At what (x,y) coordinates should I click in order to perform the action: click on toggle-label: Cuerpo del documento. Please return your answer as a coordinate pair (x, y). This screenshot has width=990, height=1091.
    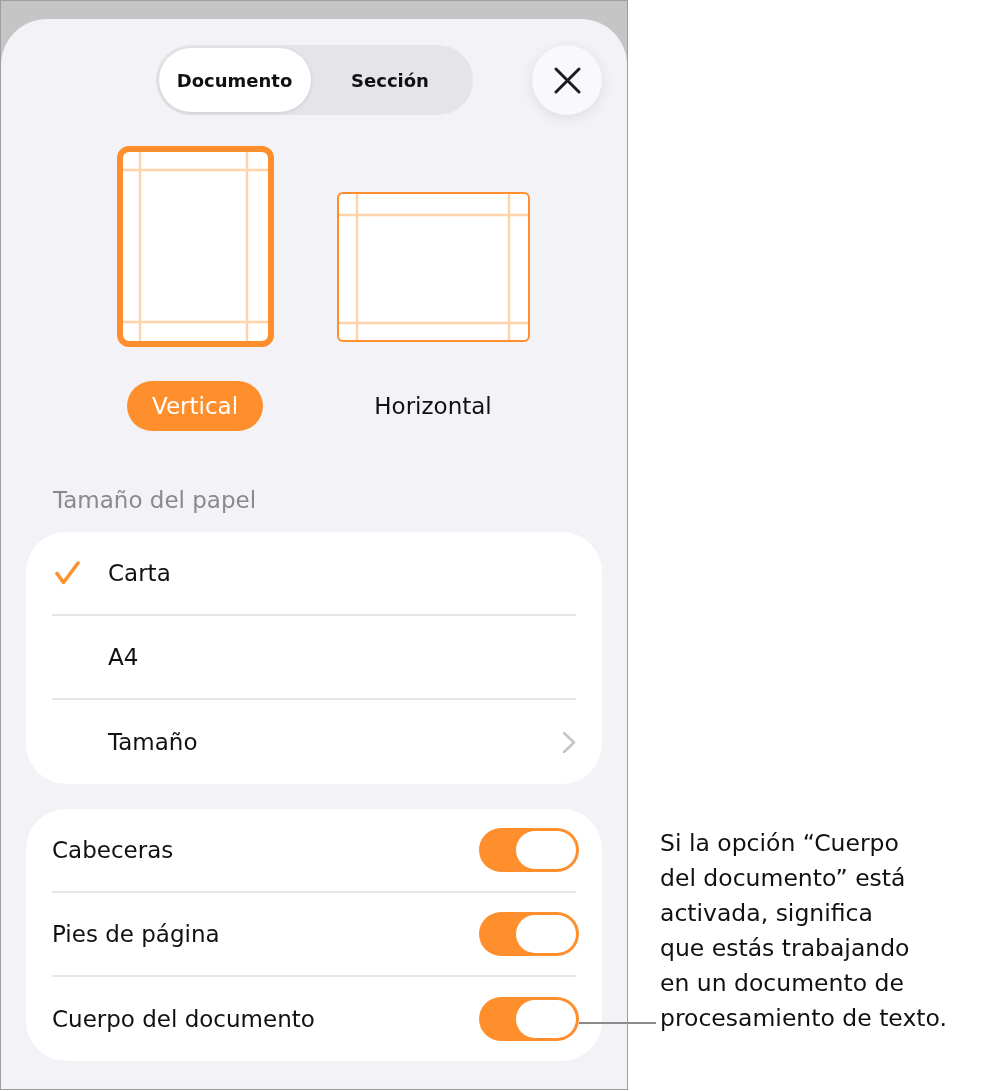
    Looking at the image, I should click on (183, 1019).